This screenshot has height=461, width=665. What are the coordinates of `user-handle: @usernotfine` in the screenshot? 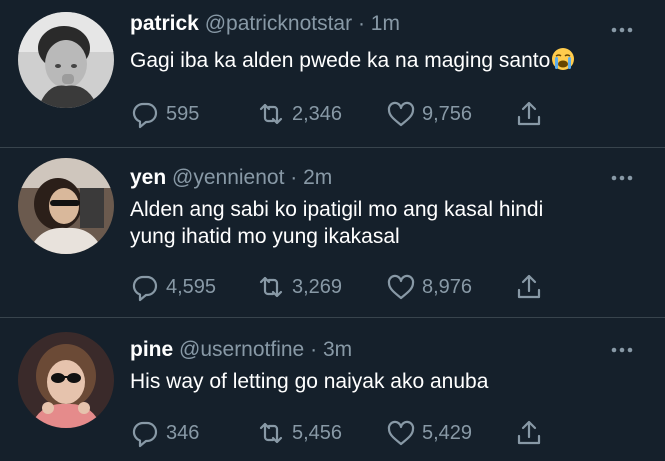 It's located at (241, 349).